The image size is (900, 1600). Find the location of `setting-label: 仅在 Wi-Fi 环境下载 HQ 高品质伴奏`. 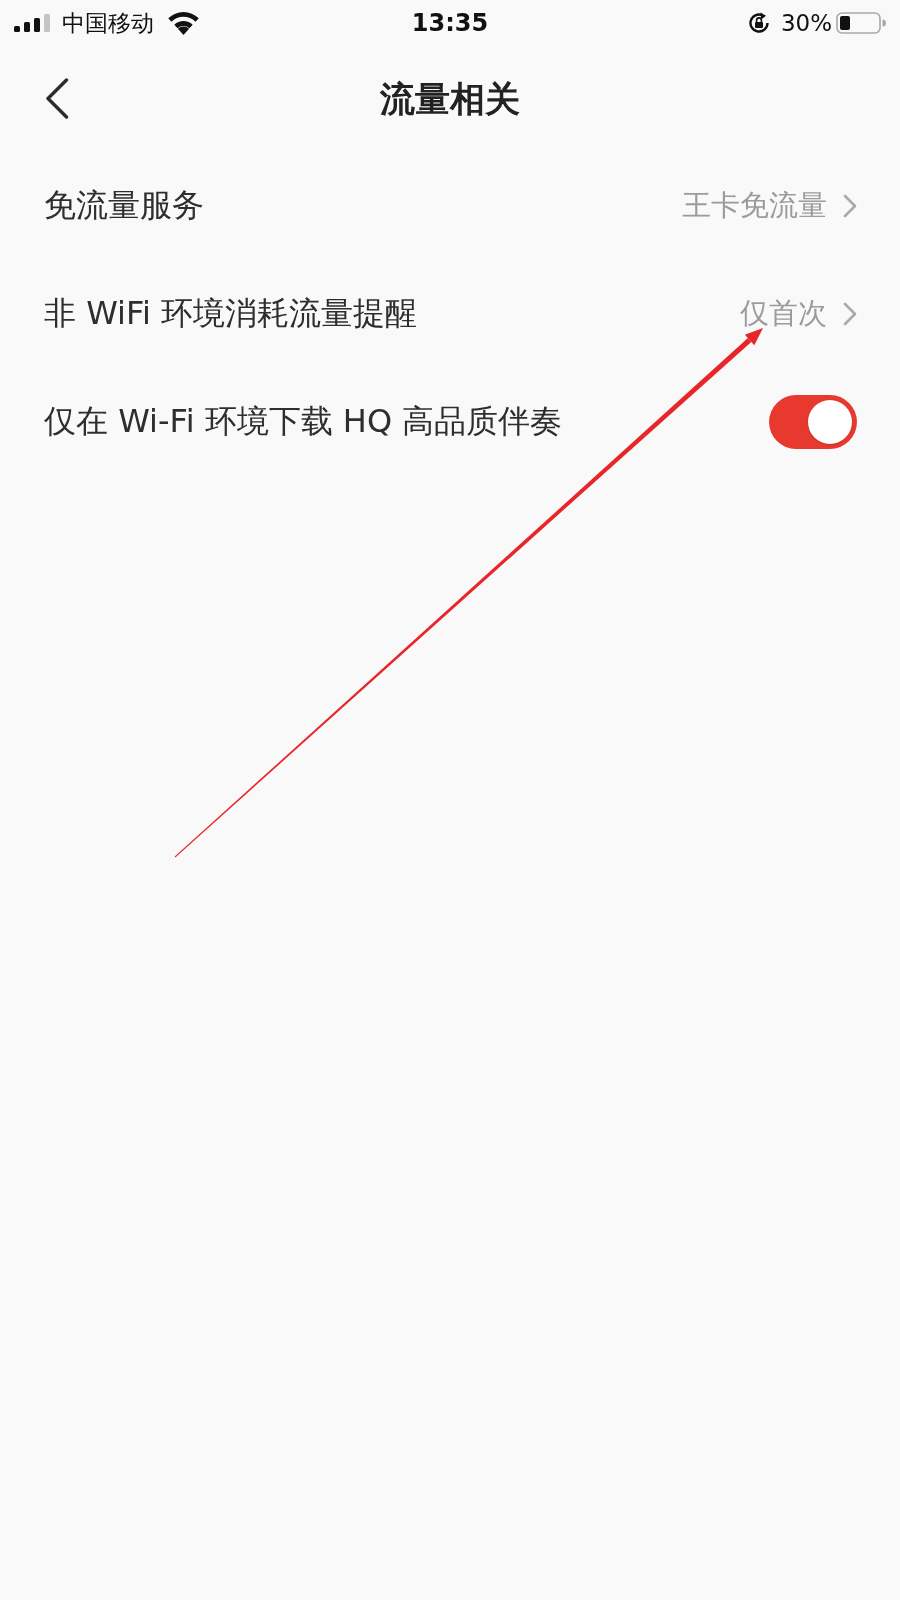

setting-label: 仅在 Wi-Fi 环境下载 HQ 高品质伴奏 is located at coordinates (303, 421).